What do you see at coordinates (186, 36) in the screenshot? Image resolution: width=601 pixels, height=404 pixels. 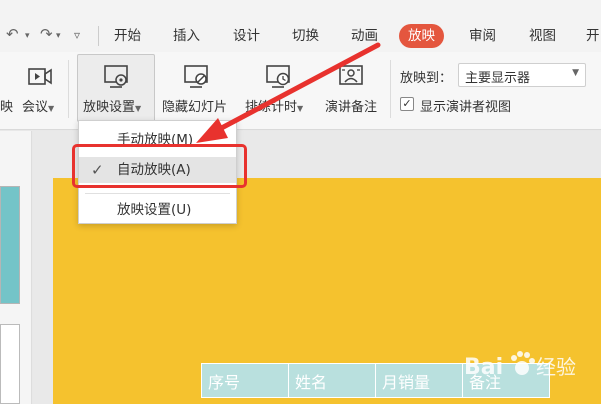 I see `tab-insert: 插入` at bounding box center [186, 36].